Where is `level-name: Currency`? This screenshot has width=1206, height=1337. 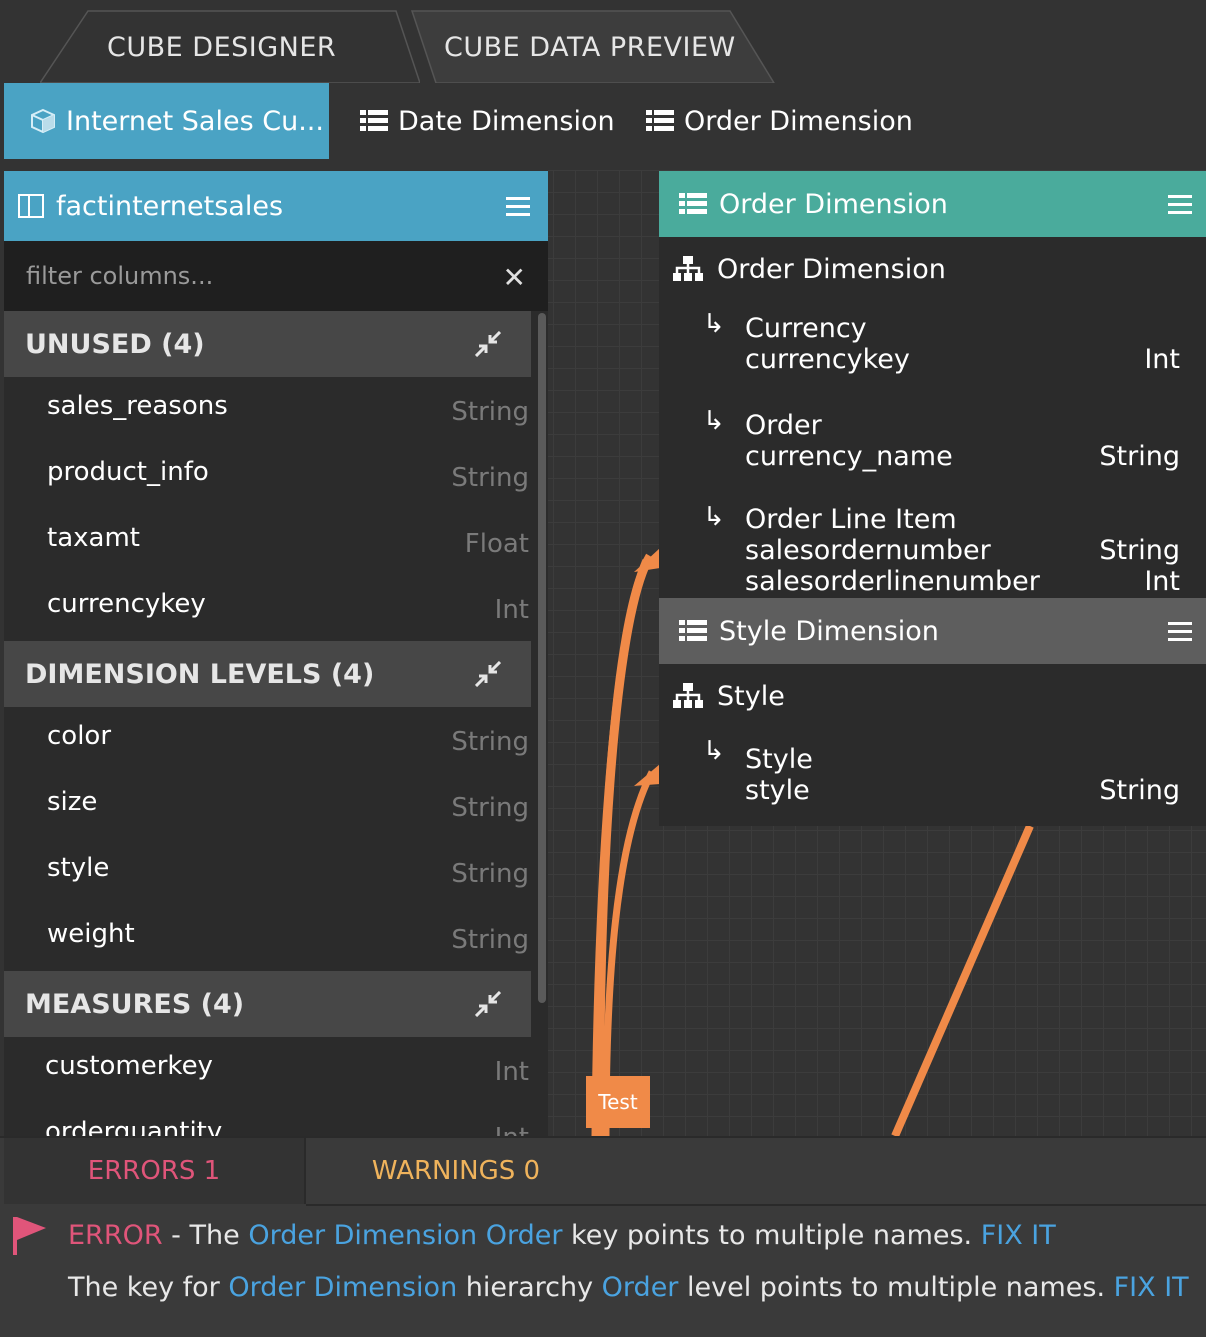
level-name: Currency is located at coordinates (806, 328).